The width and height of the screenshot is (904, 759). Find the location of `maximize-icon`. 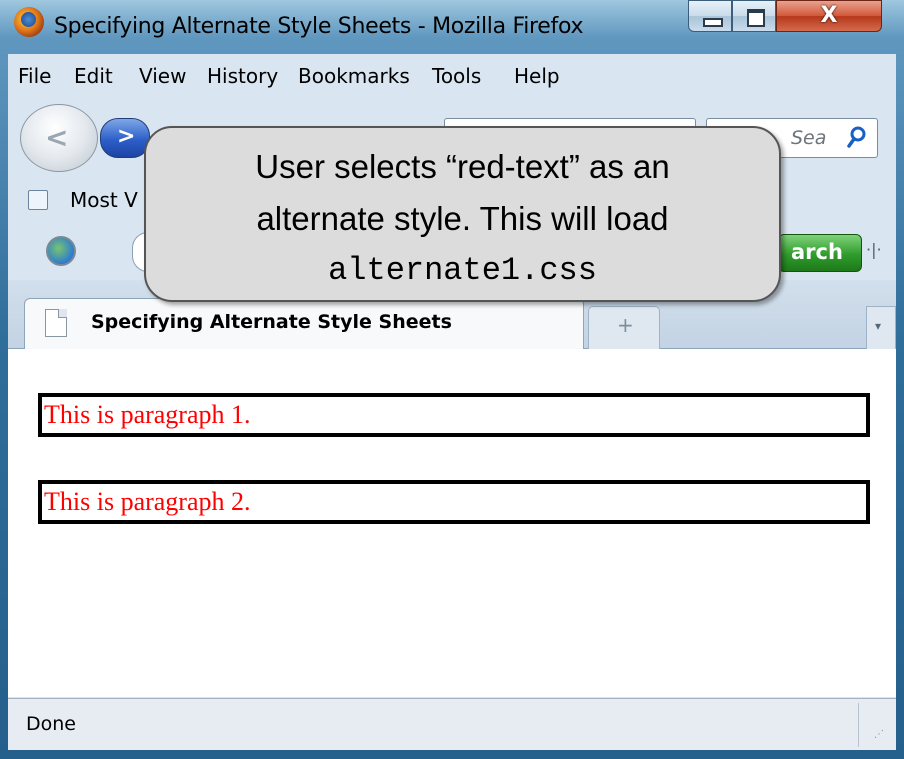

maximize-icon is located at coordinates (756, 18).